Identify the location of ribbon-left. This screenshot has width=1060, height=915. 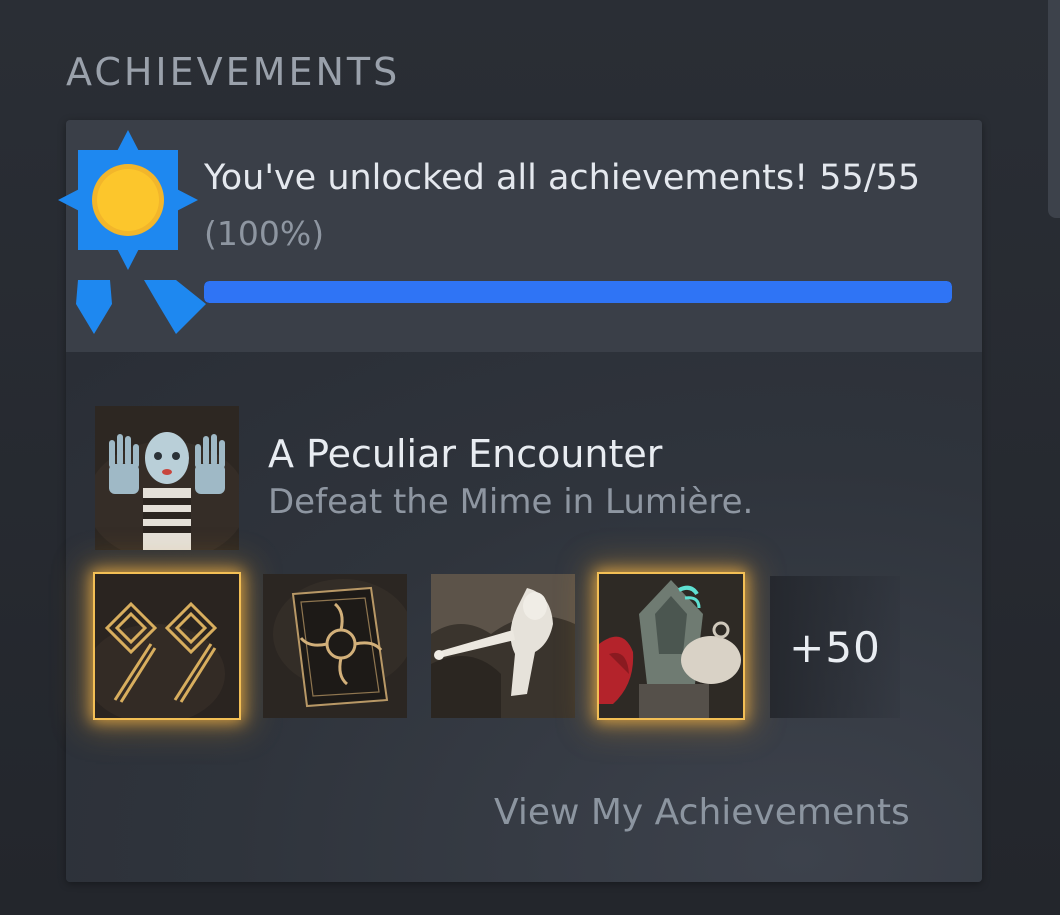
(94, 307).